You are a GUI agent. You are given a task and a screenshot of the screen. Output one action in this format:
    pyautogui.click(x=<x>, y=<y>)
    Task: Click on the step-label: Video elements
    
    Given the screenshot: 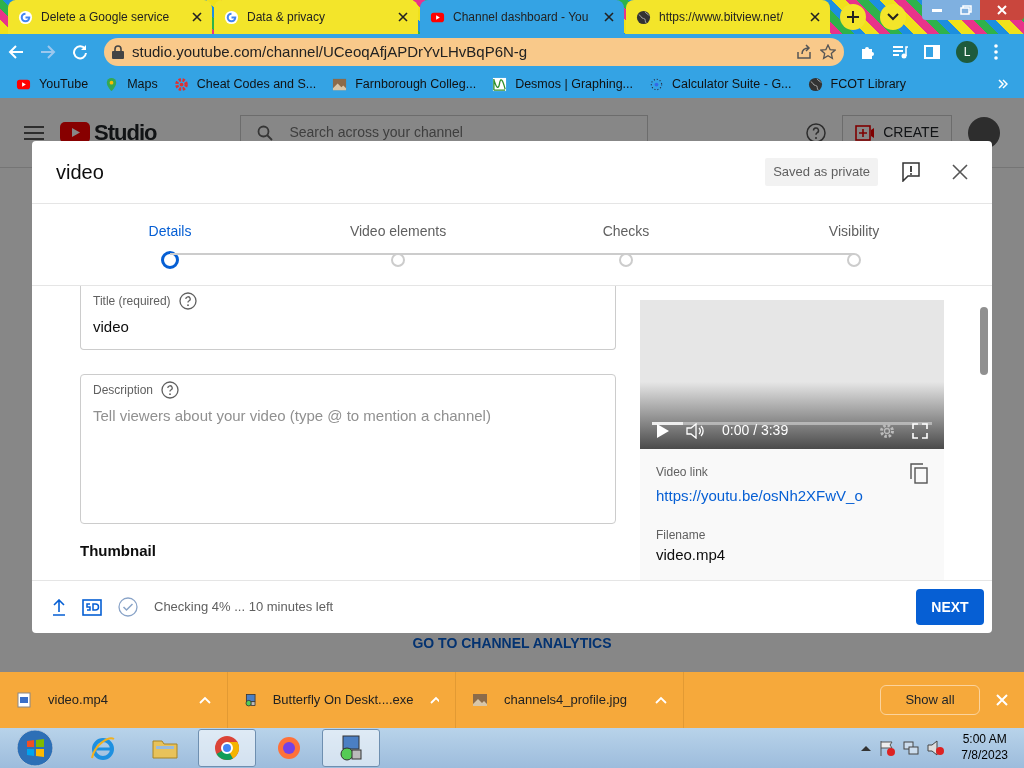 What is the action you would take?
    pyautogui.click(x=398, y=231)
    